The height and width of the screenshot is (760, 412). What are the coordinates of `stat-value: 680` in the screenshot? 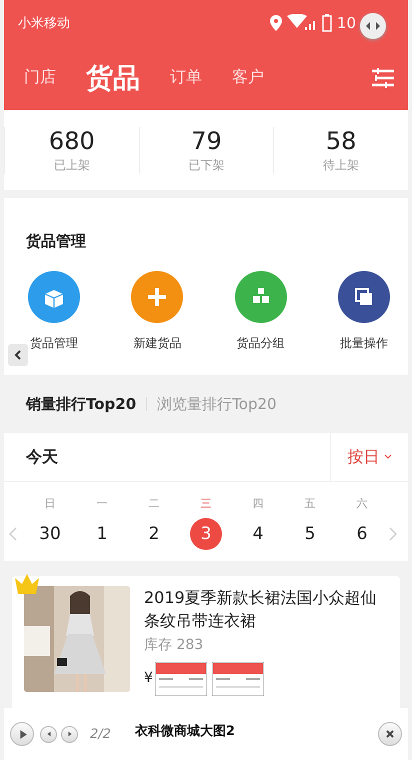 It's located at (71, 140).